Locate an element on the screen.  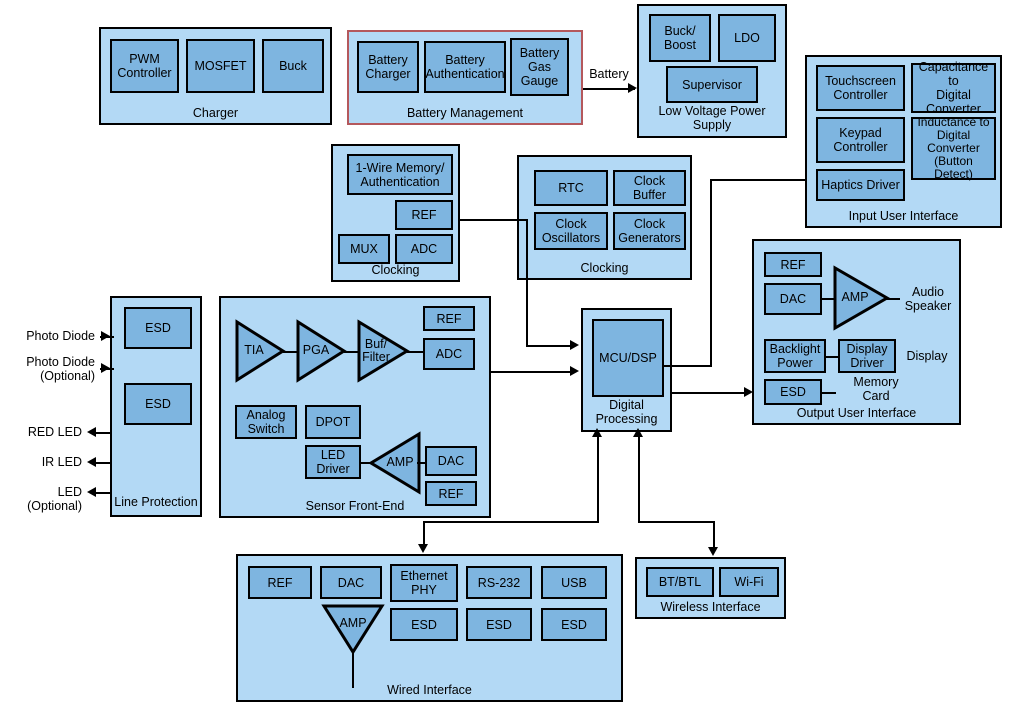
block-sfe-adc: ADC is located at coordinates (449, 354).